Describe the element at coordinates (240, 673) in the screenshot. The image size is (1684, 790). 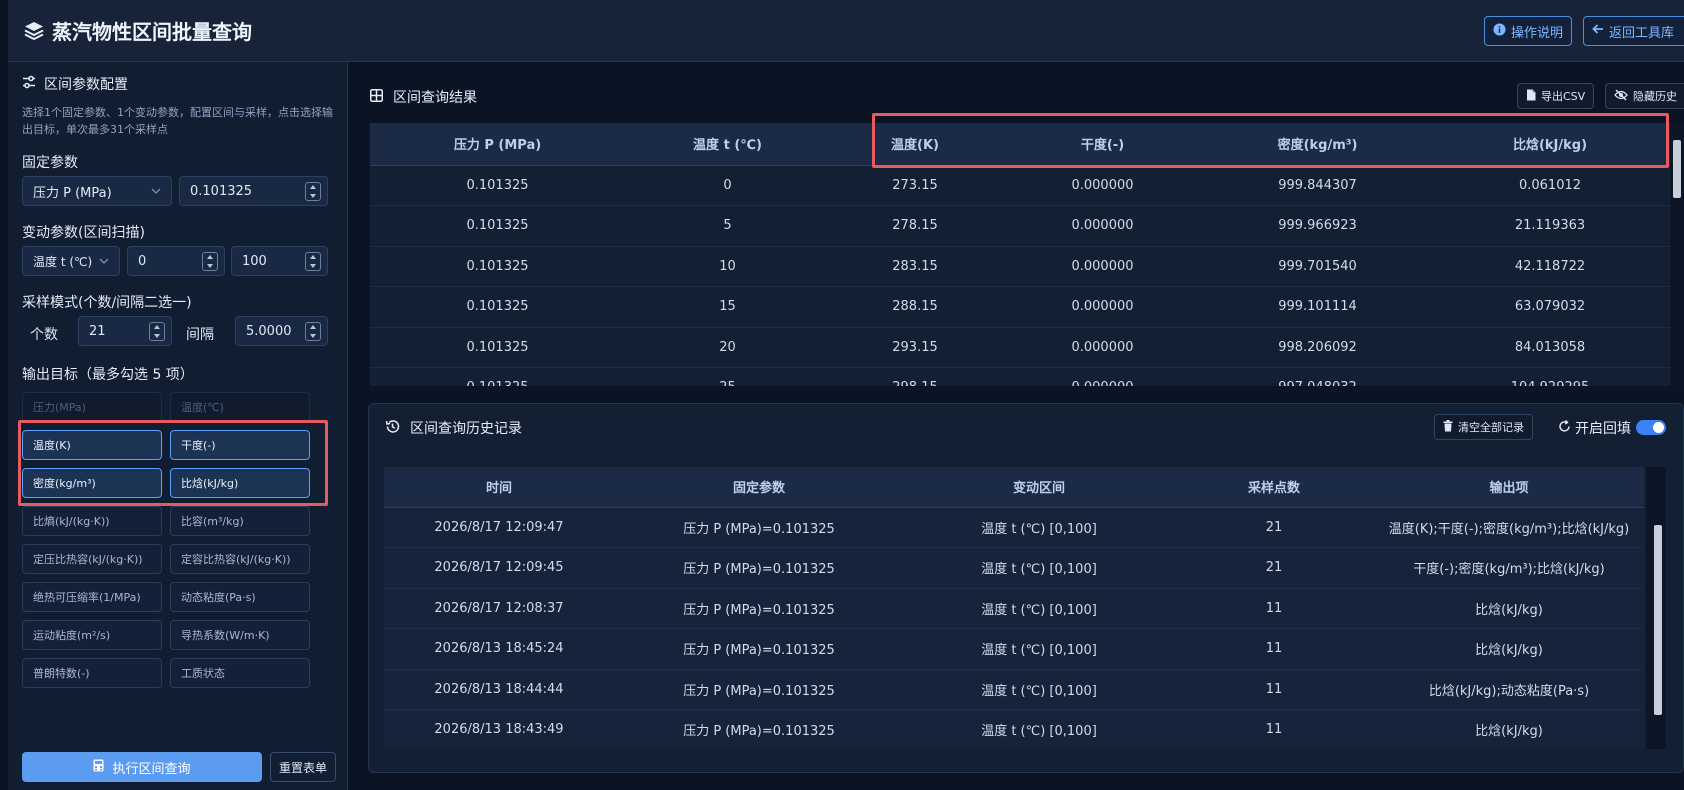
I see `output-phase-state: 工质状态` at that location.